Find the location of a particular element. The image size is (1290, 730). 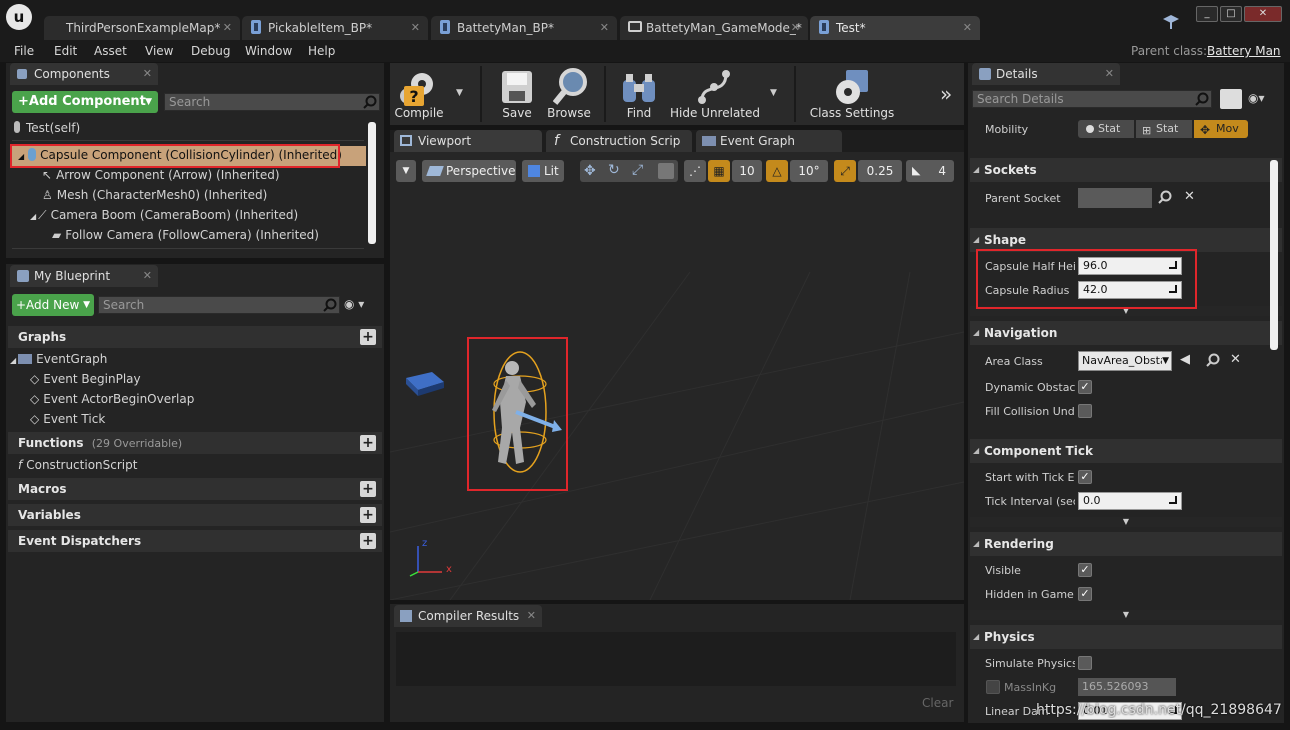

browse-socket-icon is located at coordinates (1165, 198).